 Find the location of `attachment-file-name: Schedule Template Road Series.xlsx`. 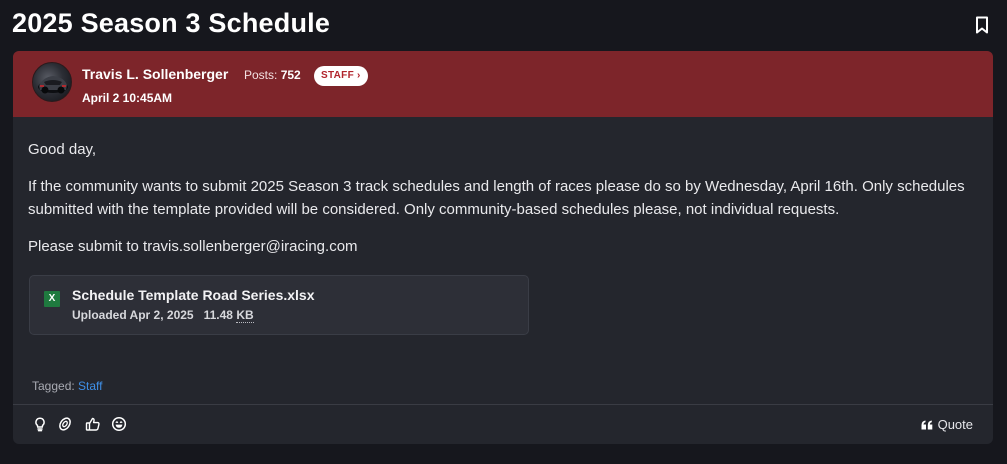

attachment-file-name: Schedule Template Road Series.xlsx is located at coordinates (193, 295).